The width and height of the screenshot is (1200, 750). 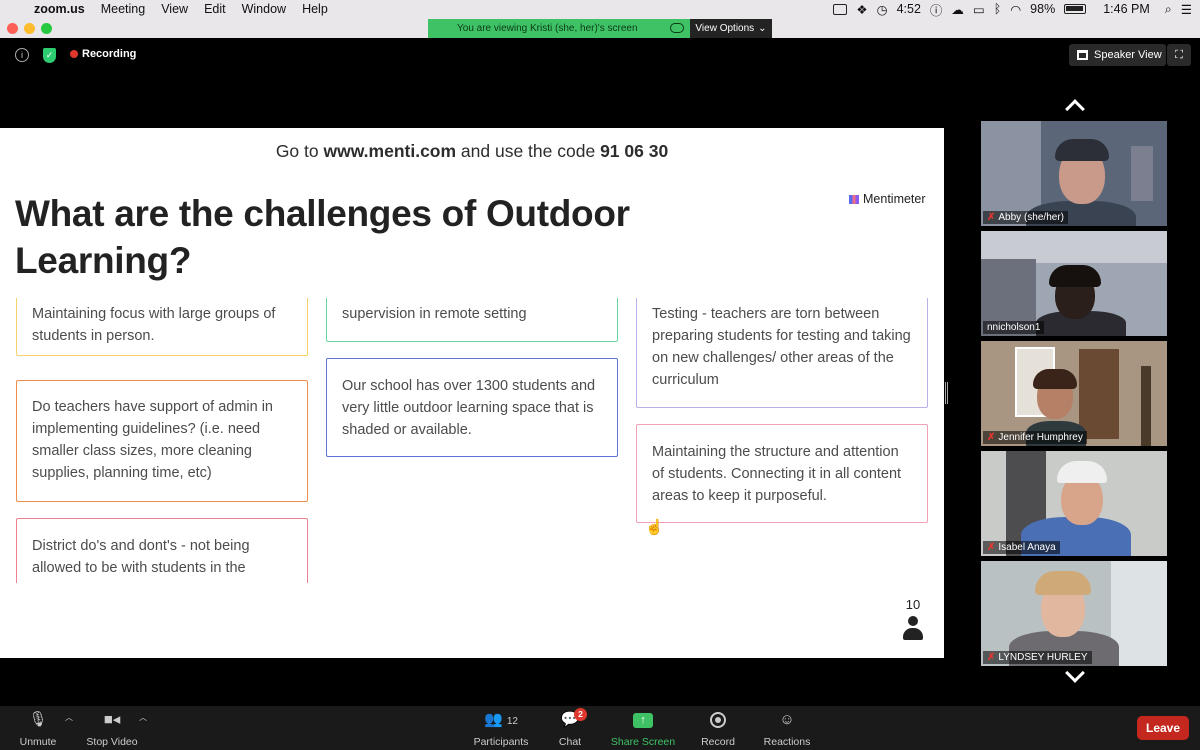 What do you see at coordinates (677, 28) in the screenshot?
I see `cloud-icon` at bounding box center [677, 28].